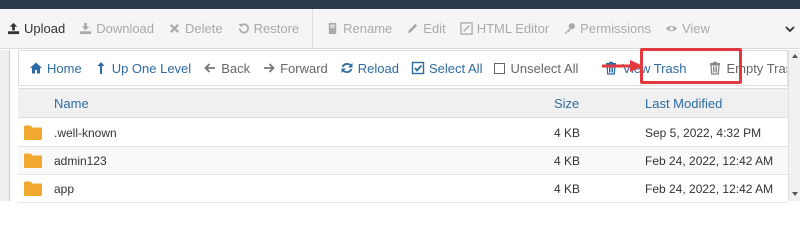 This screenshot has height=240, width=800. I want to click on up-one-level-button: Up One Level, so click(143, 68).